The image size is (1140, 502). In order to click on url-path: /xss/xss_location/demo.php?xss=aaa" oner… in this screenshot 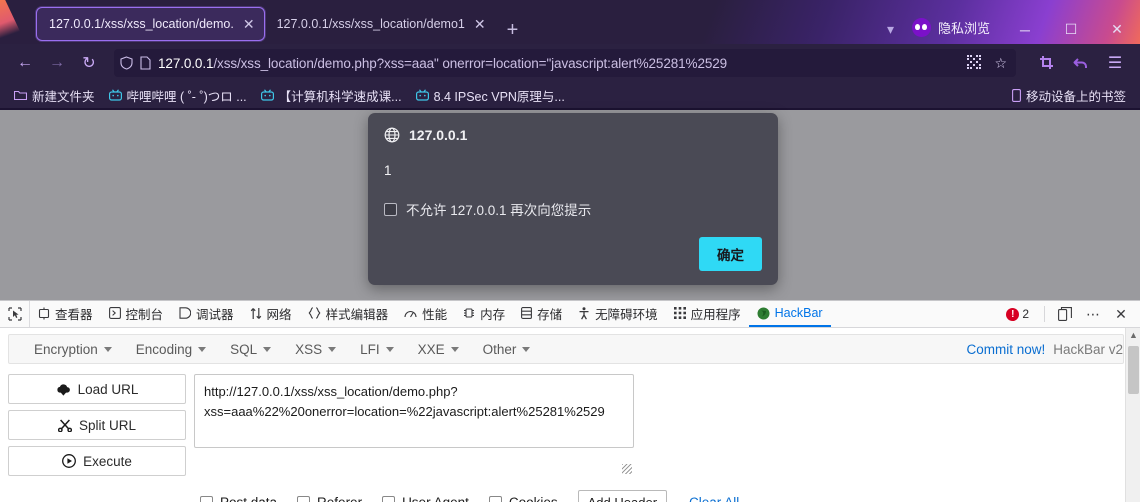, I will do `click(470, 63)`.